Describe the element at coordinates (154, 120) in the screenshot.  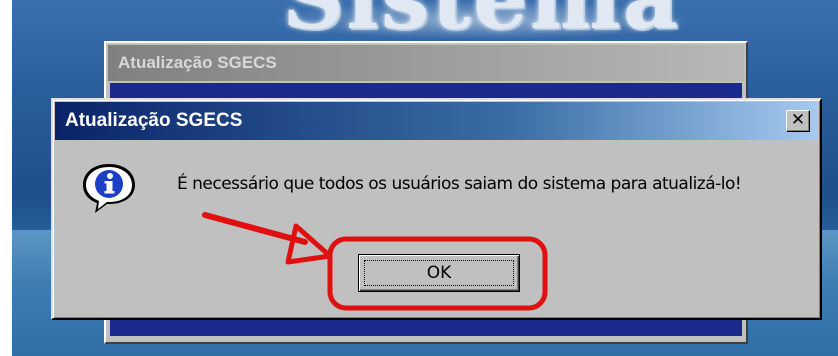
I see `dialog-title: Atualização SGECS` at that location.